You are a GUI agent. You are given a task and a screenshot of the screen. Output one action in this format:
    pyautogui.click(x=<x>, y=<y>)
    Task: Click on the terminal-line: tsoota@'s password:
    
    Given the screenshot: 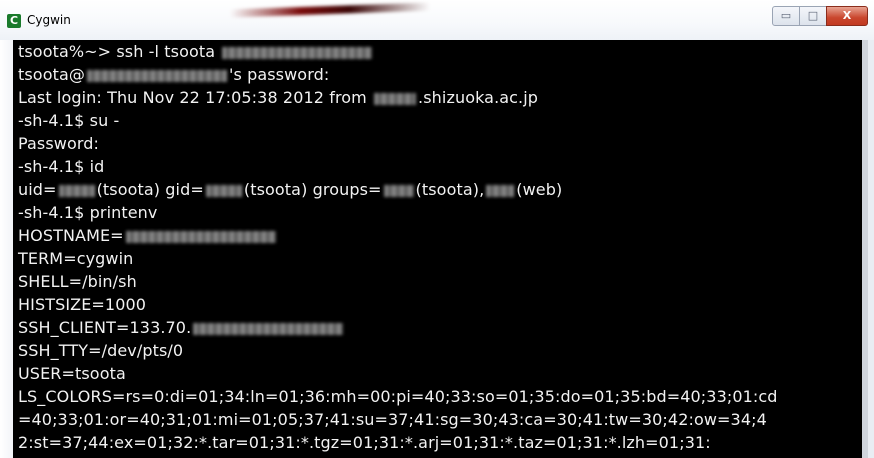 What is the action you would take?
    pyautogui.click(x=174, y=74)
    